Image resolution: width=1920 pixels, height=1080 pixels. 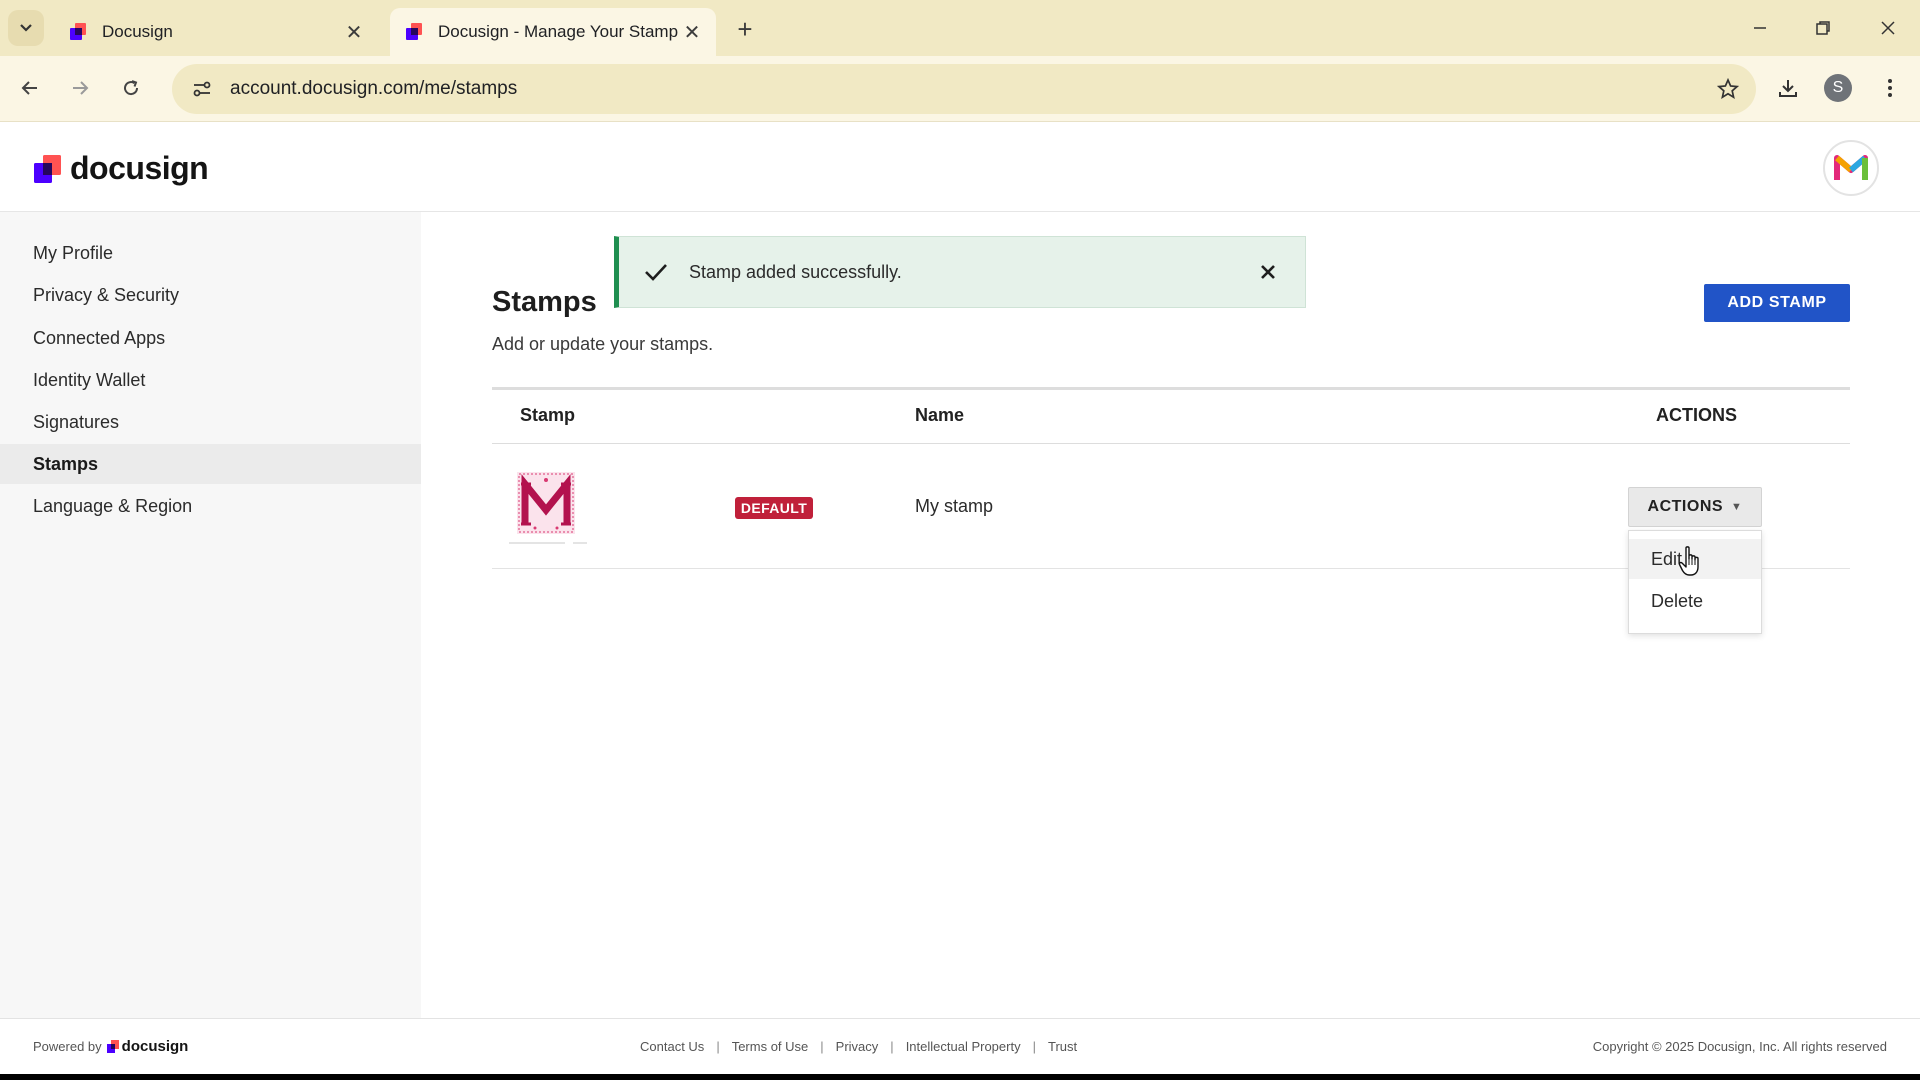 I want to click on bookmark-star-icon, so click(x=1728, y=89).